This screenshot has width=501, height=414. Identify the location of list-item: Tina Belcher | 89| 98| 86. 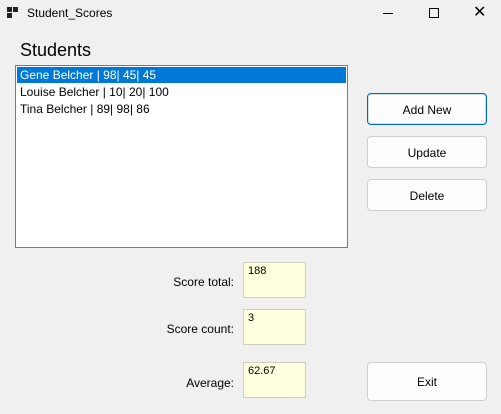
(181, 109).